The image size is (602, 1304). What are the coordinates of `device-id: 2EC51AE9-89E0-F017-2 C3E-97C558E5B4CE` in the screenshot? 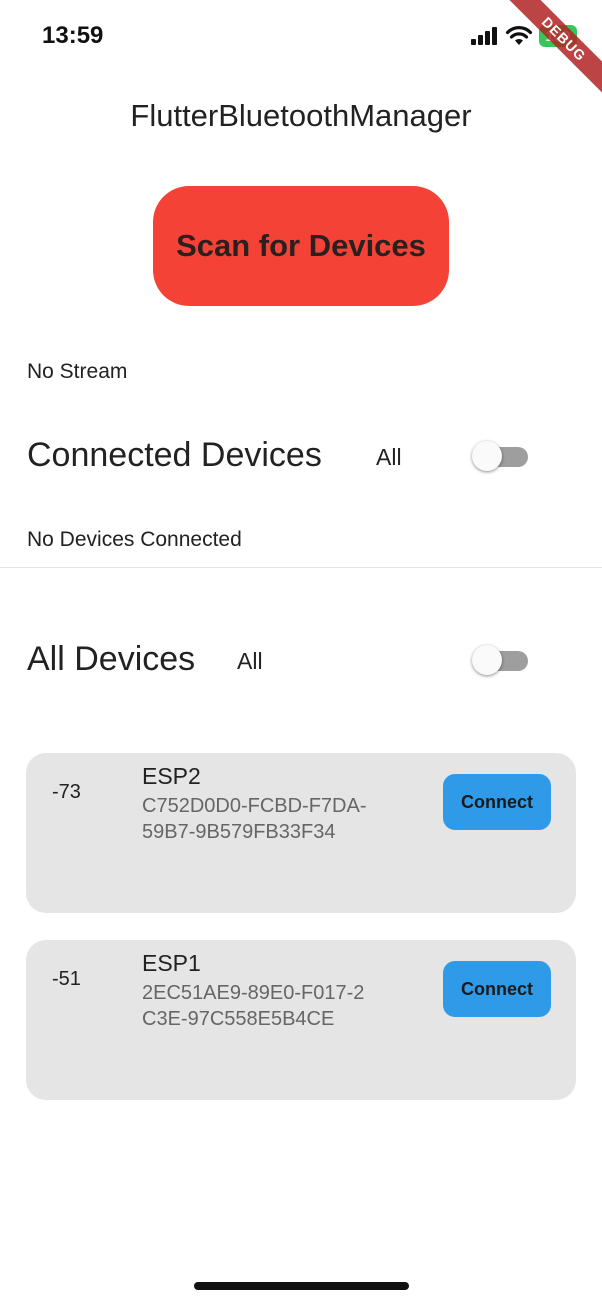 It's located at (287, 1006).